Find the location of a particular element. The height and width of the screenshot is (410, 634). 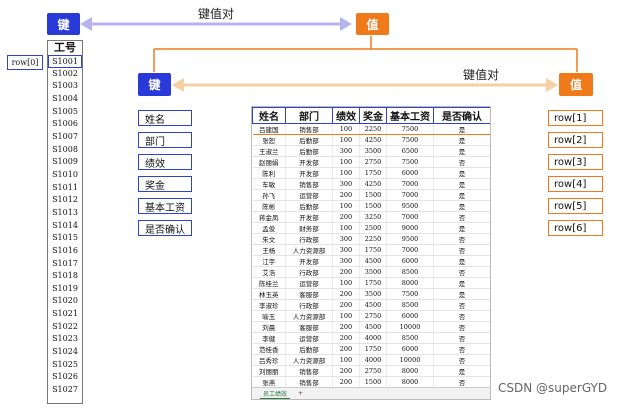

table-cell: 开发部 is located at coordinates (309, 173).